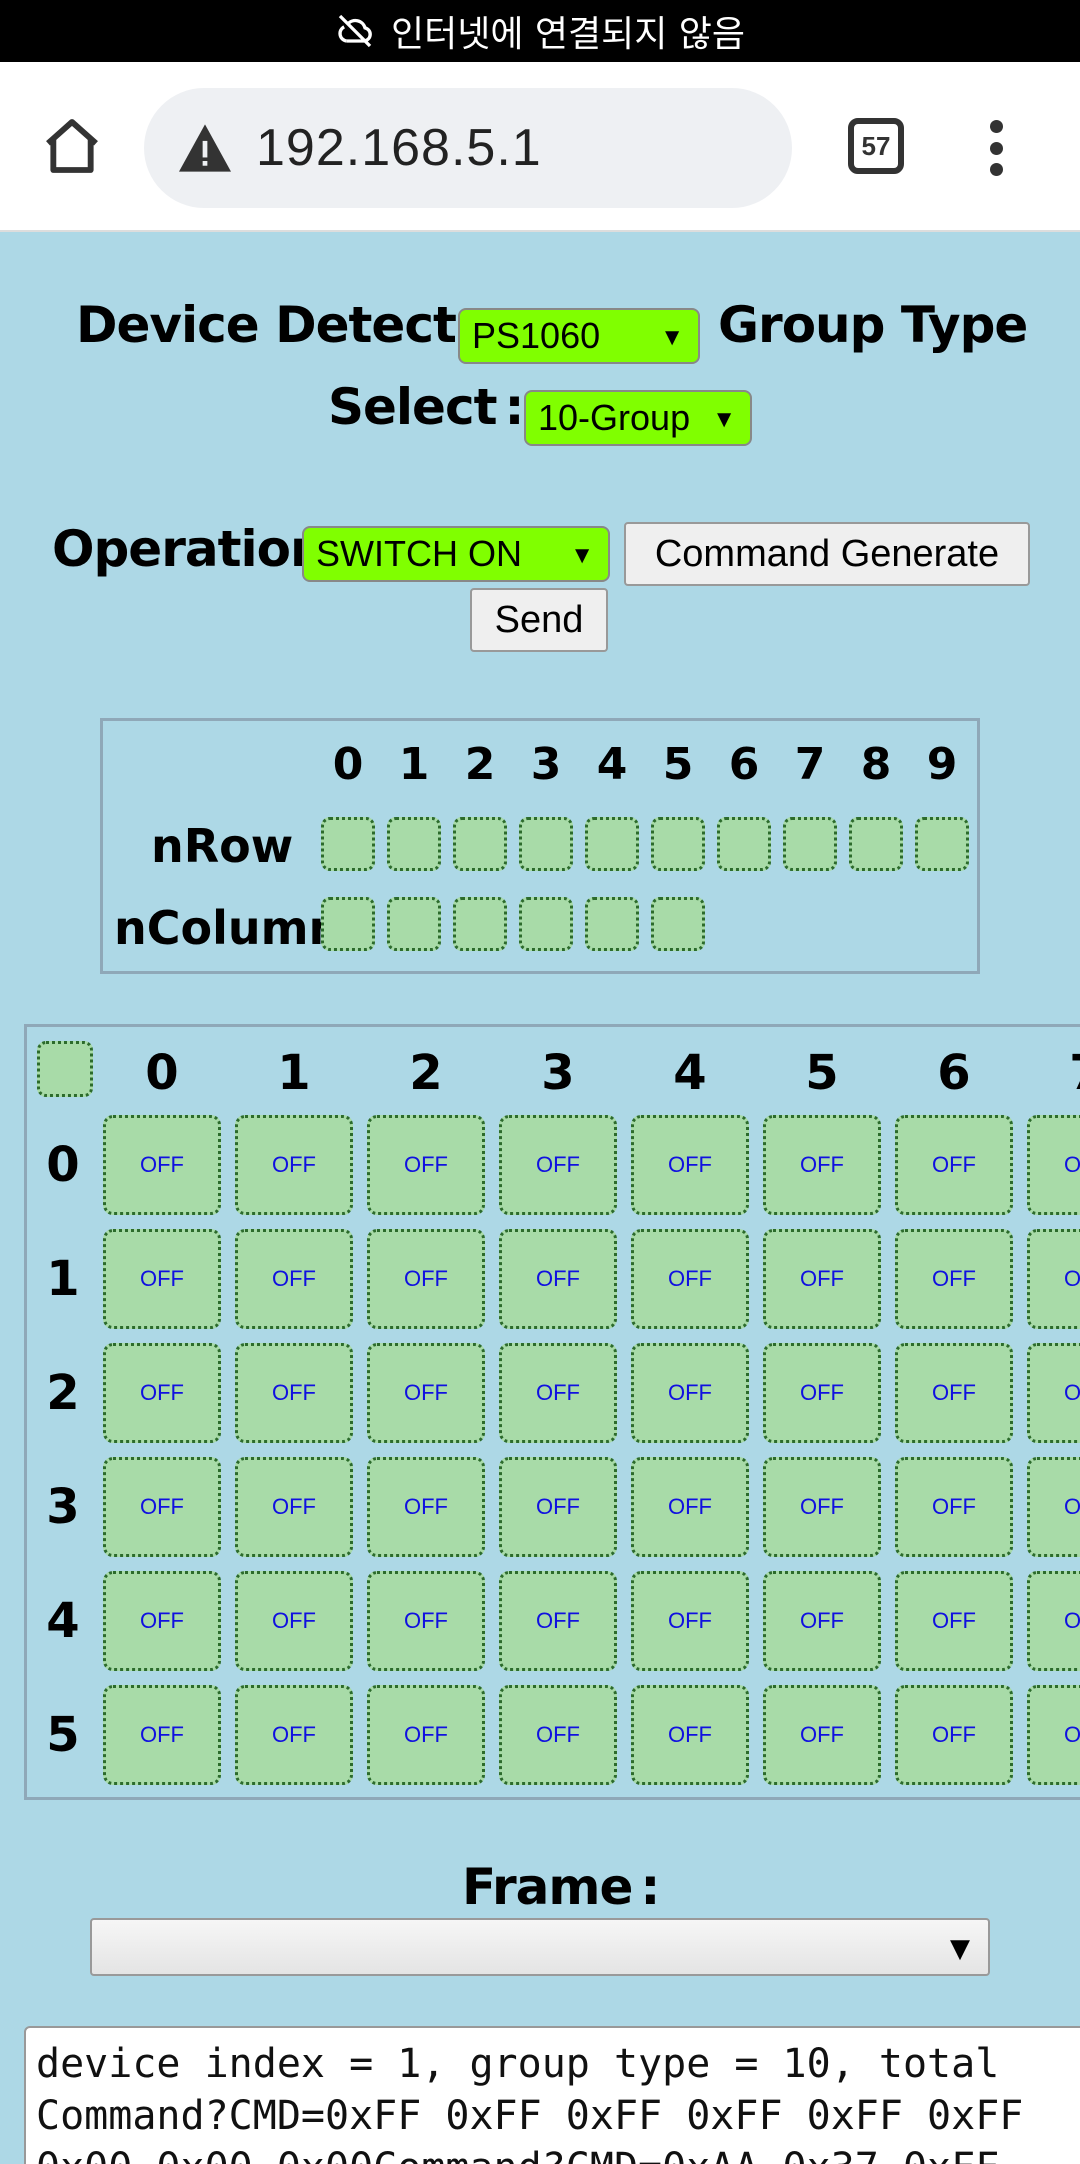 The height and width of the screenshot is (2164, 1080). What do you see at coordinates (228, 928) in the screenshot?
I see `ncolumn-label: nColumn` at bounding box center [228, 928].